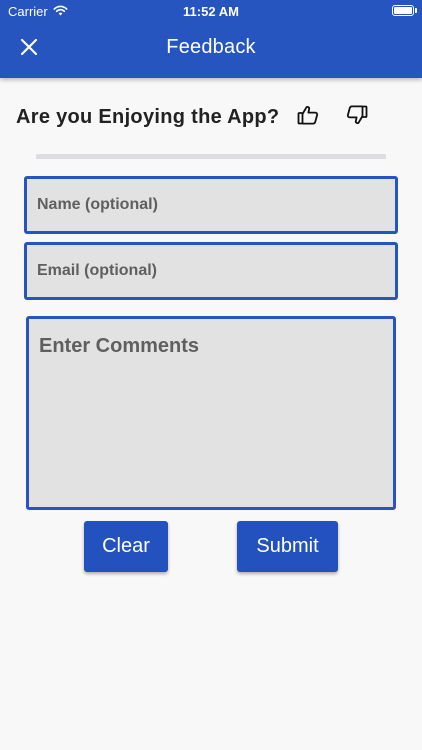 The height and width of the screenshot is (750, 422). What do you see at coordinates (211, 47) in the screenshot?
I see `page-title: Feedback` at bounding box center [211, 47].